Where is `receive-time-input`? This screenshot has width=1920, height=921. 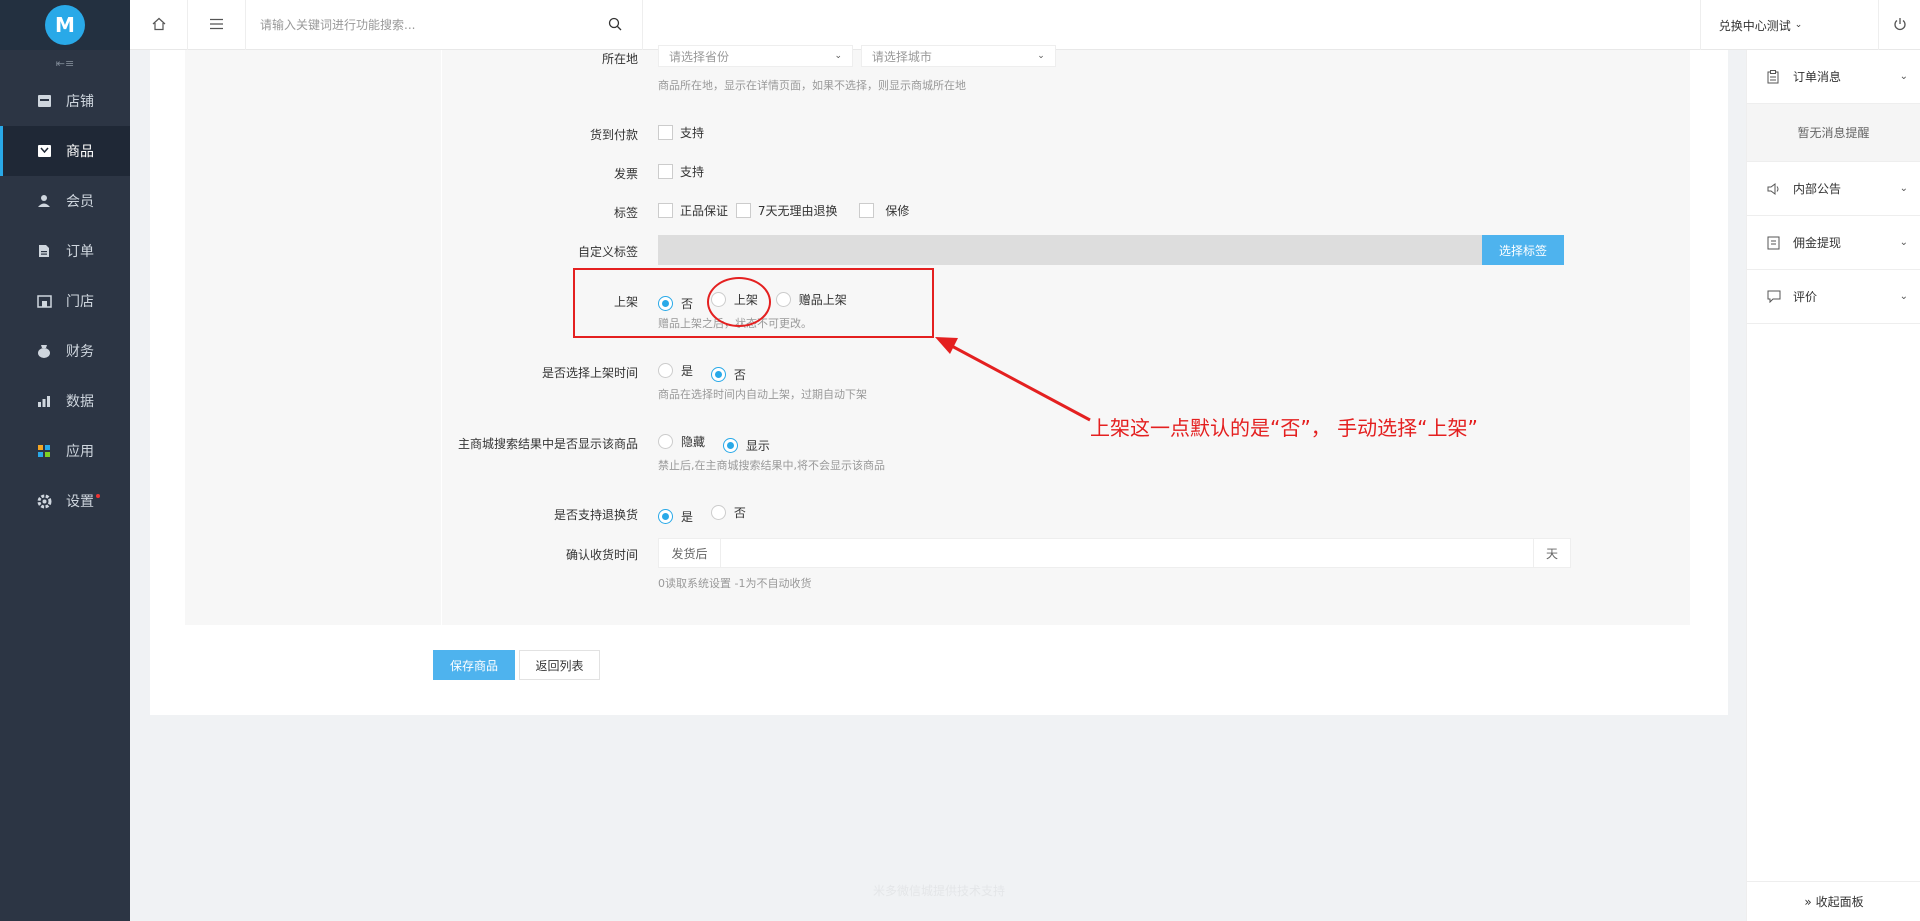
receive-time-input is located at coordinates (1127, 553).